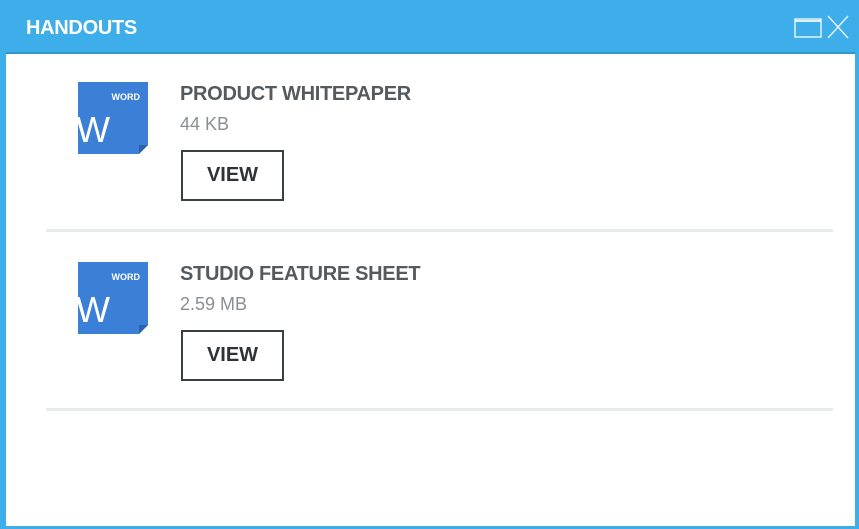 The image size is (859, 529). I want to click on panel-titlebar: HANDOUTS, so click(430, 27).